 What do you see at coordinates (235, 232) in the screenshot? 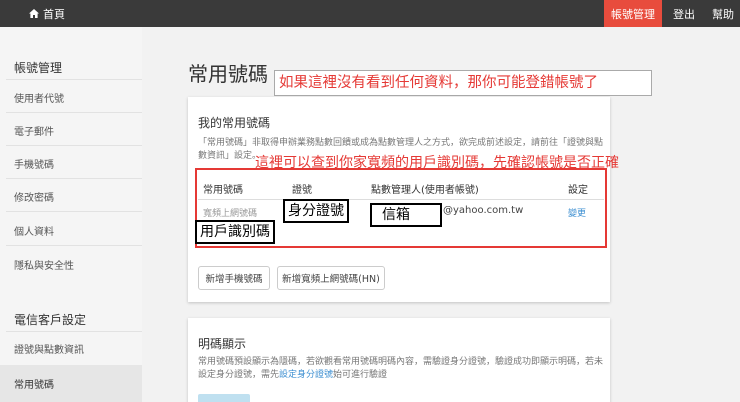
I see `label-user-code: 用戶識別碼` at bounding box center [235, 232].